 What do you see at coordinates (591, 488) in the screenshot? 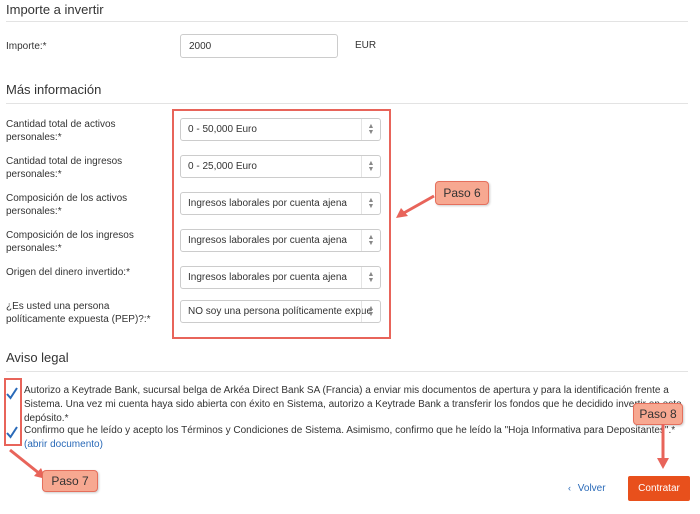
I see `back-button-label: Volver` at bounding box center [591, 488].